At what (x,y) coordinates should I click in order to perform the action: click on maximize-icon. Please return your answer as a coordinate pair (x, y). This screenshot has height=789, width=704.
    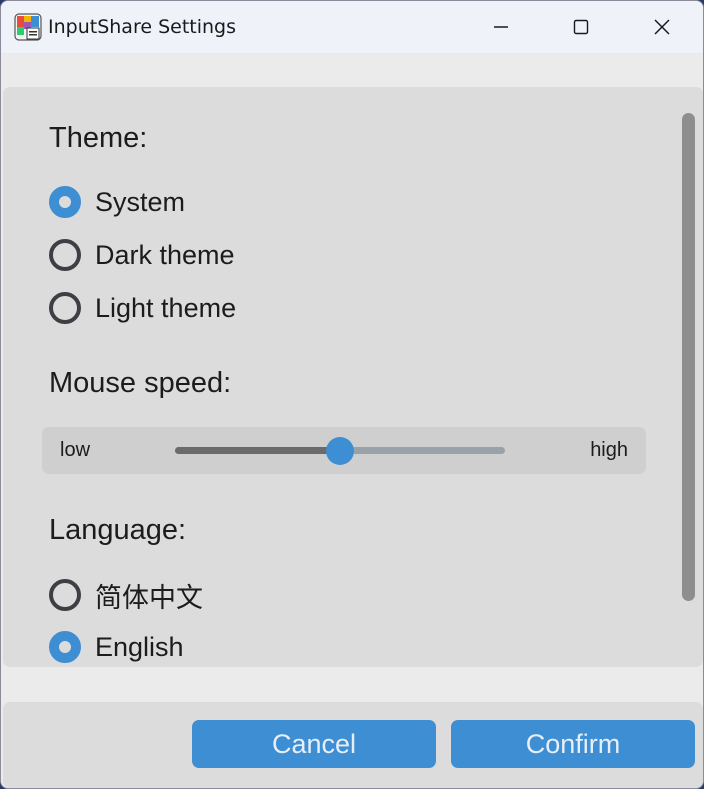
    Looking at the image, I should click on (581, 27).